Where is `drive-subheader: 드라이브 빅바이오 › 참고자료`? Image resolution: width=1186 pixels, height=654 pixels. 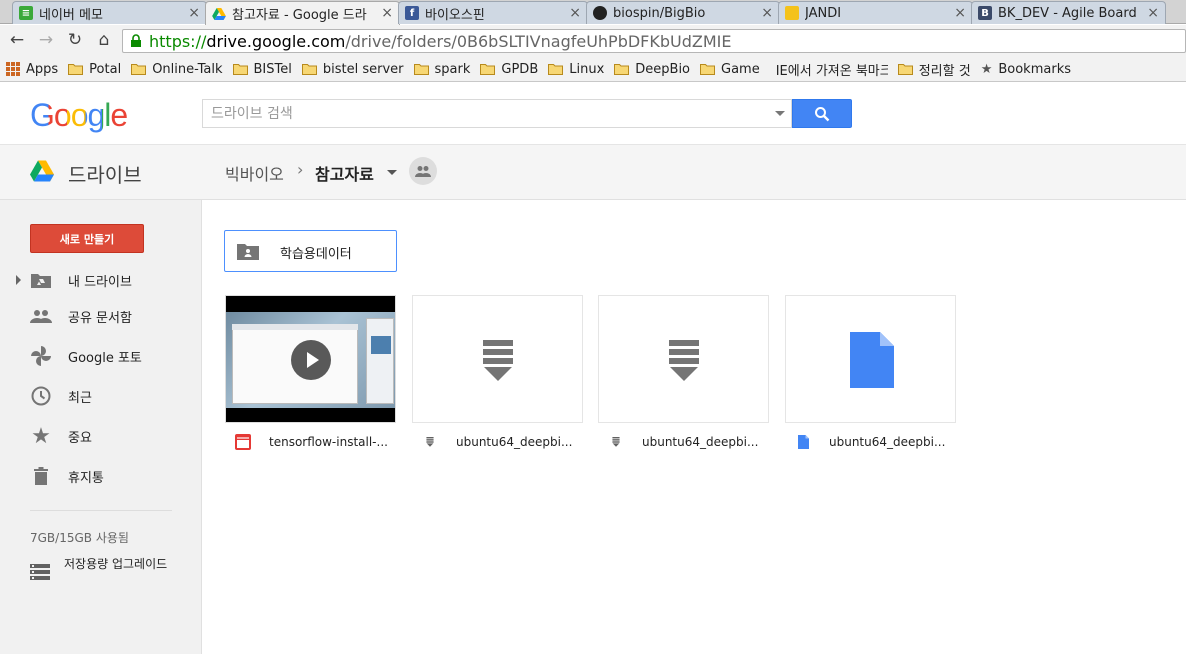 drive-subheader: 드라이브 빅바이오 › 참고자료 is located at coordinates (593, 172).